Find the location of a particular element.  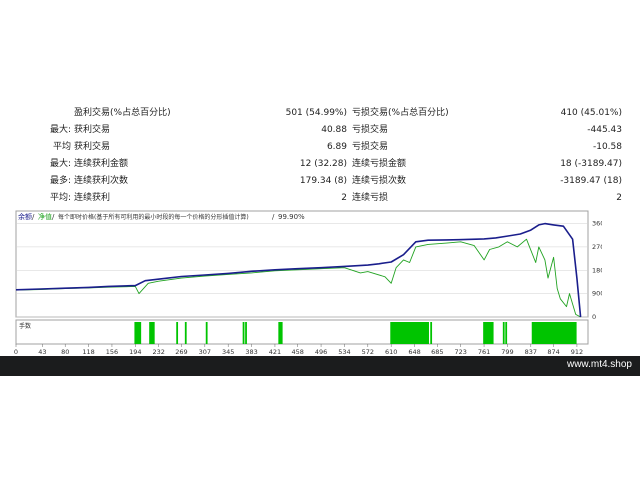

x-tick-label: 610 is located at coordinates (391, 352).